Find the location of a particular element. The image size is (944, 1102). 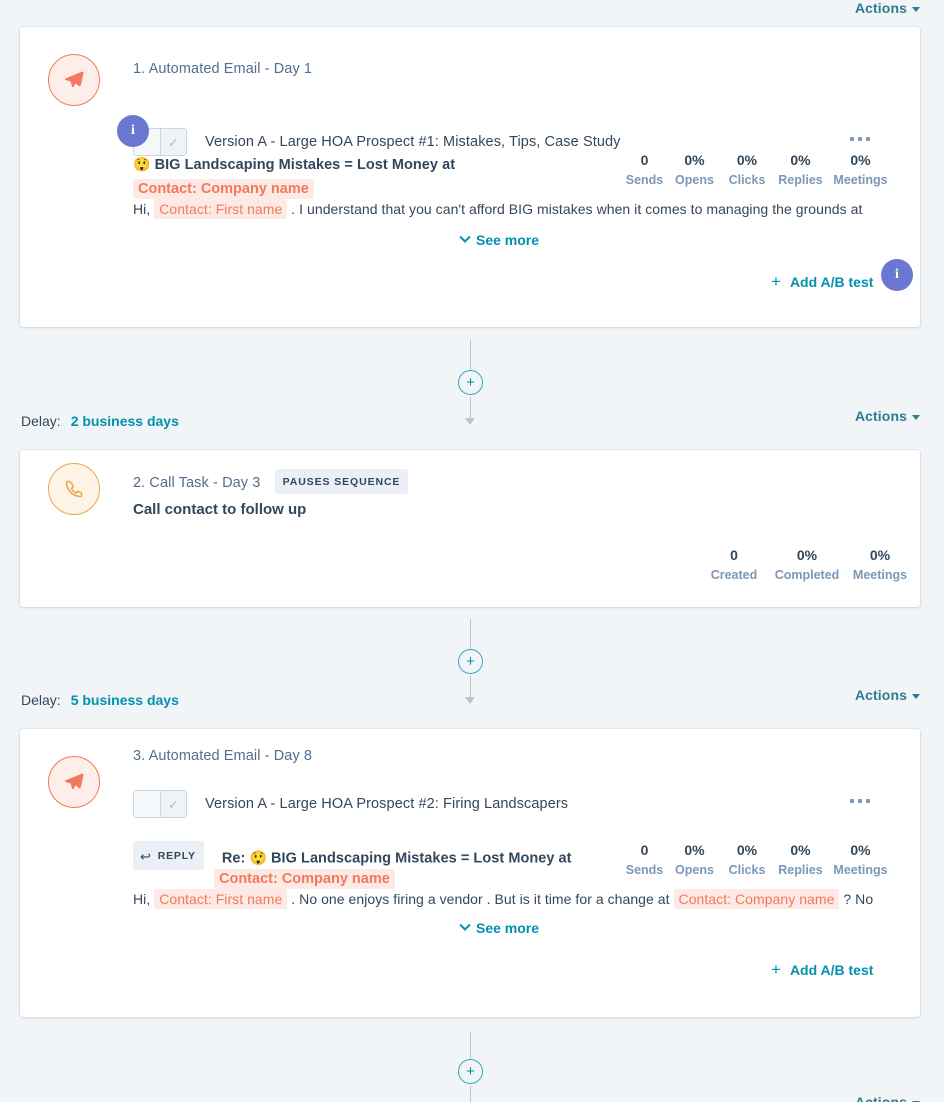

call-stats-2: 0 Created 0% Completed 0% Meetings is located at coordinates (807, 565).